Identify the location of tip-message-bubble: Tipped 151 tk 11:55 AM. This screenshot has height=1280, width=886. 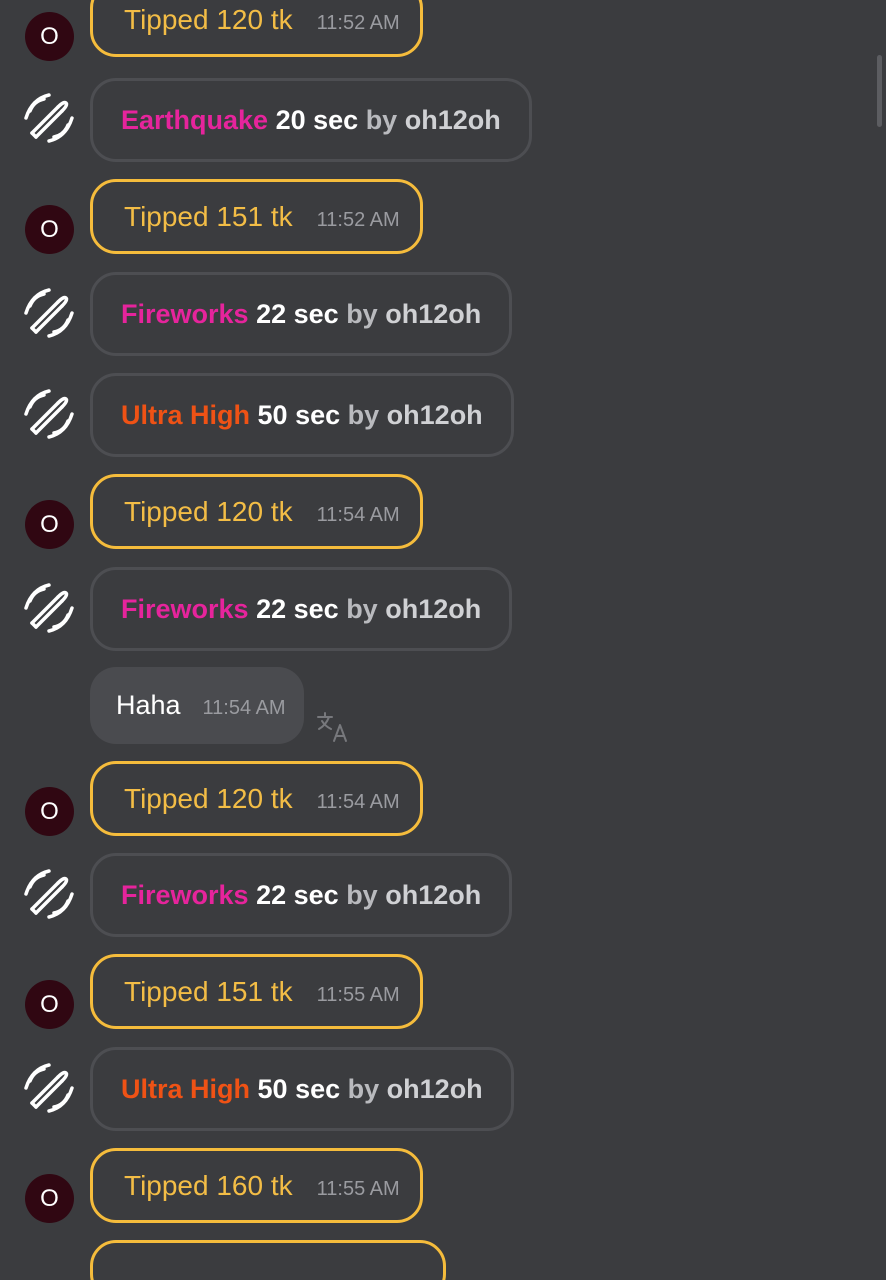
(256, 991).